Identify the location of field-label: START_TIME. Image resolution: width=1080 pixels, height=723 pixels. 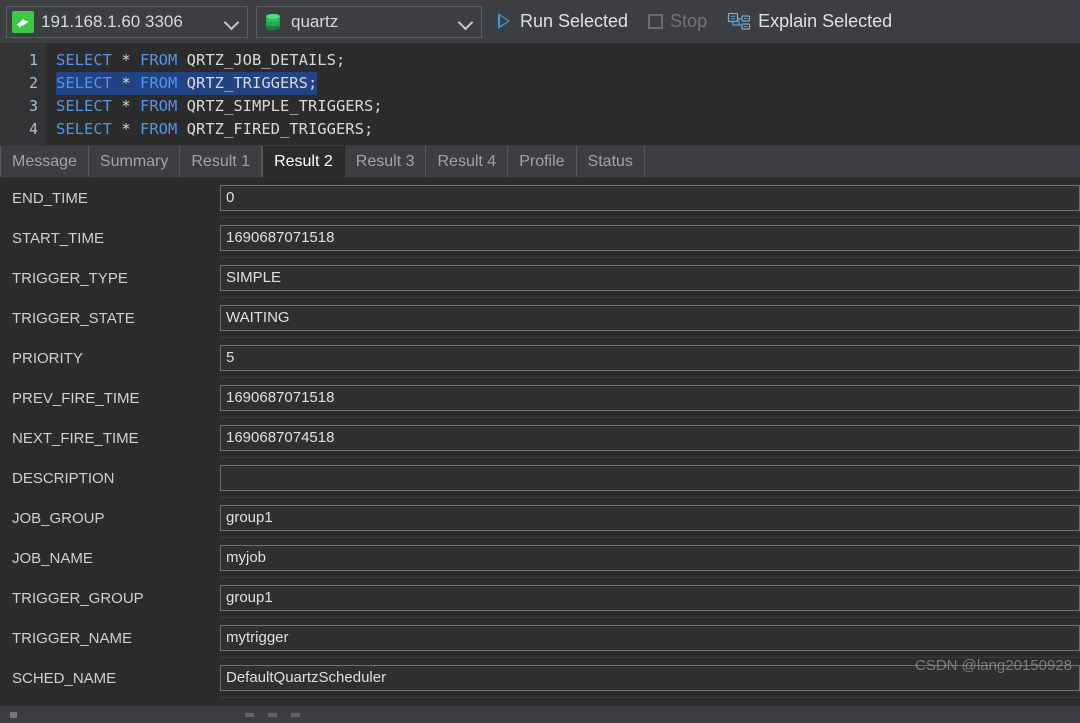
(58, 238).